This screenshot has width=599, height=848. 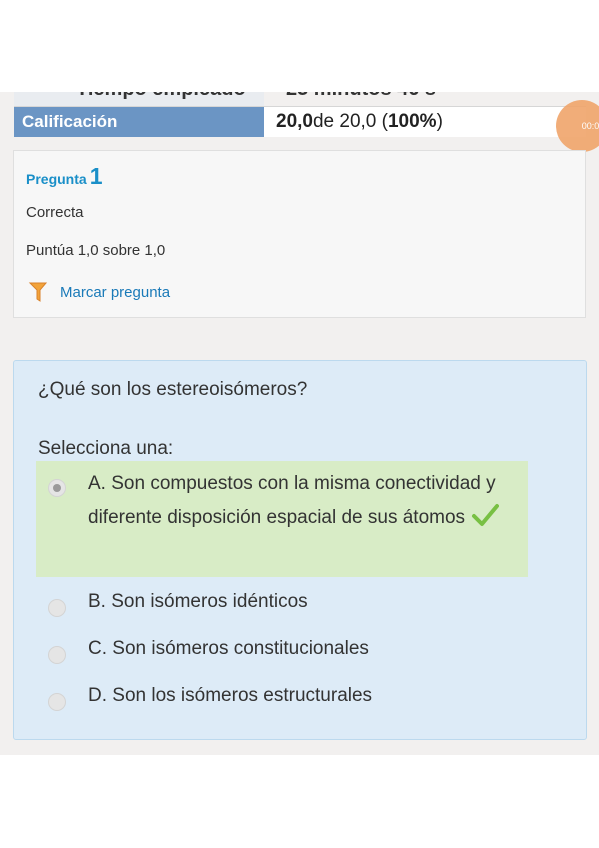 I want to click on grade-label: Calificación, so click(x=139, y=122).